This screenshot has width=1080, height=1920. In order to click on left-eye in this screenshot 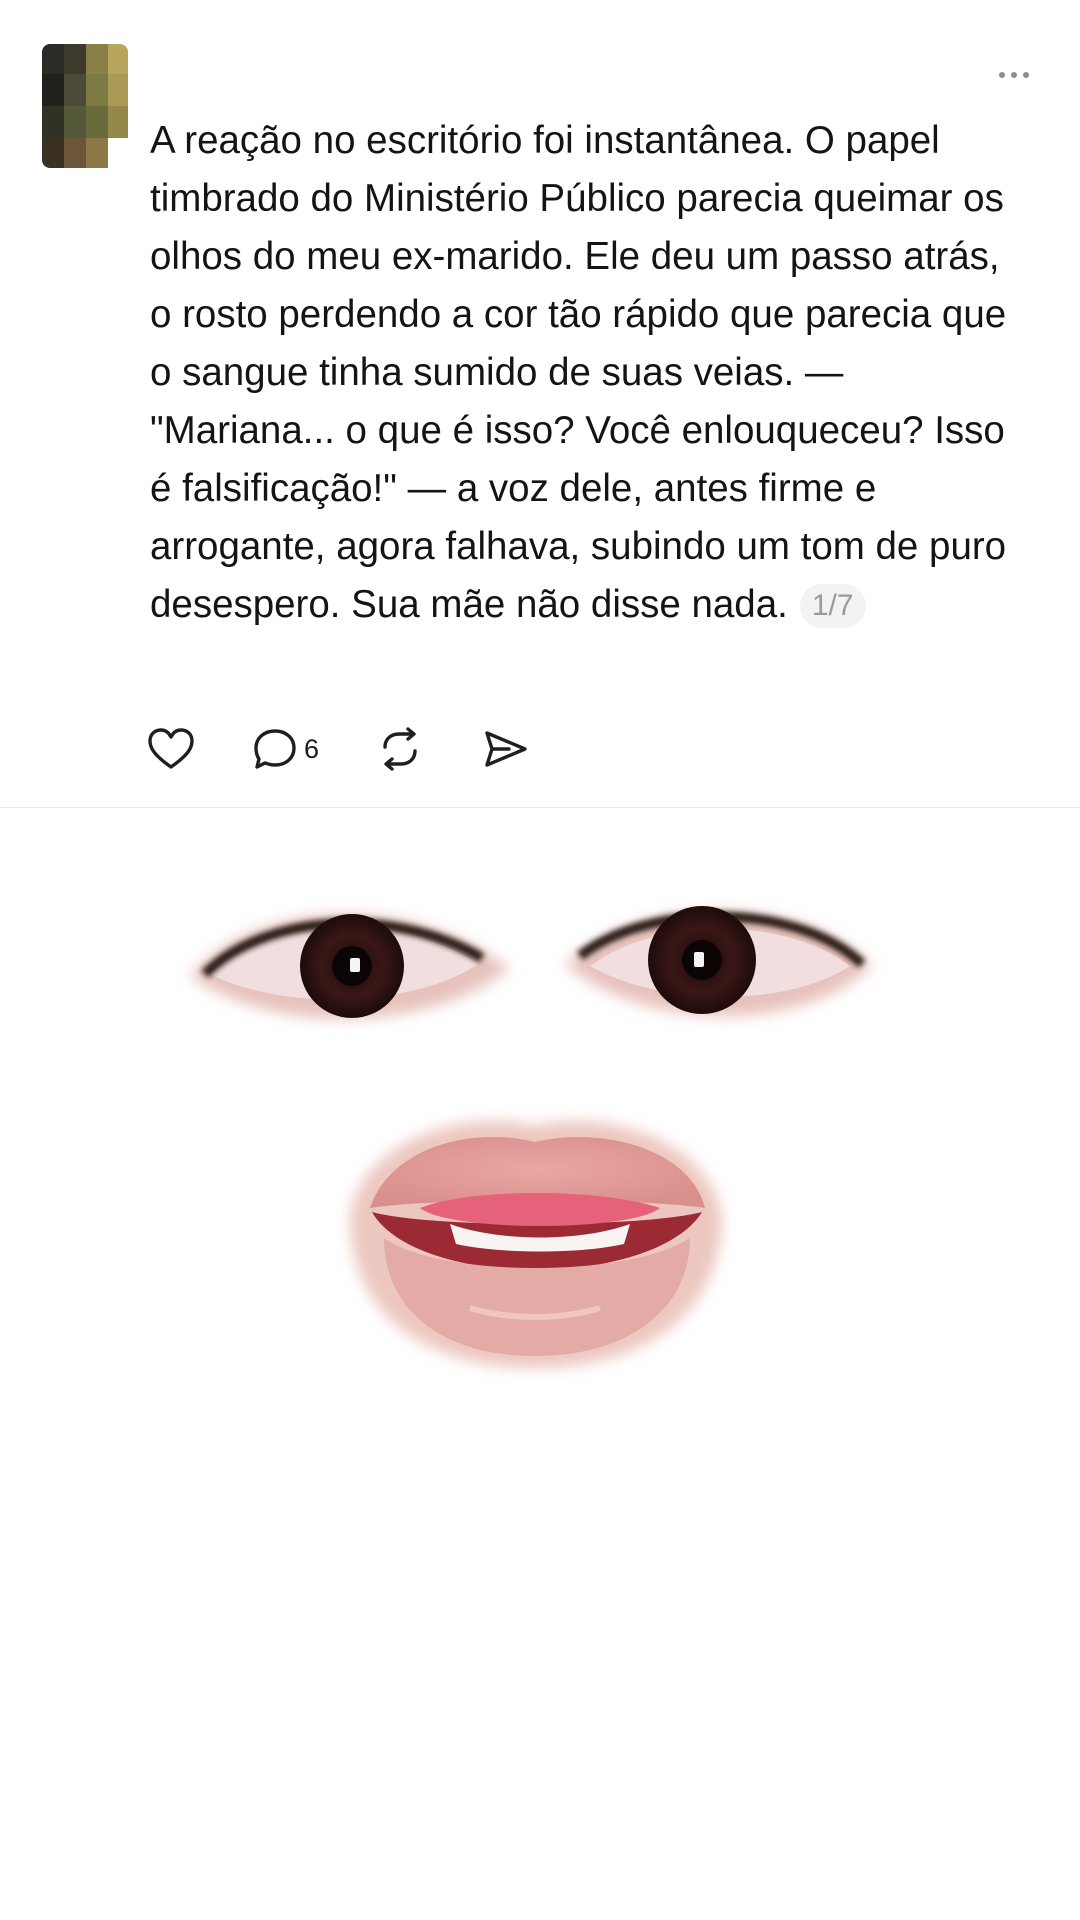, I will do `click(350, 966)`.